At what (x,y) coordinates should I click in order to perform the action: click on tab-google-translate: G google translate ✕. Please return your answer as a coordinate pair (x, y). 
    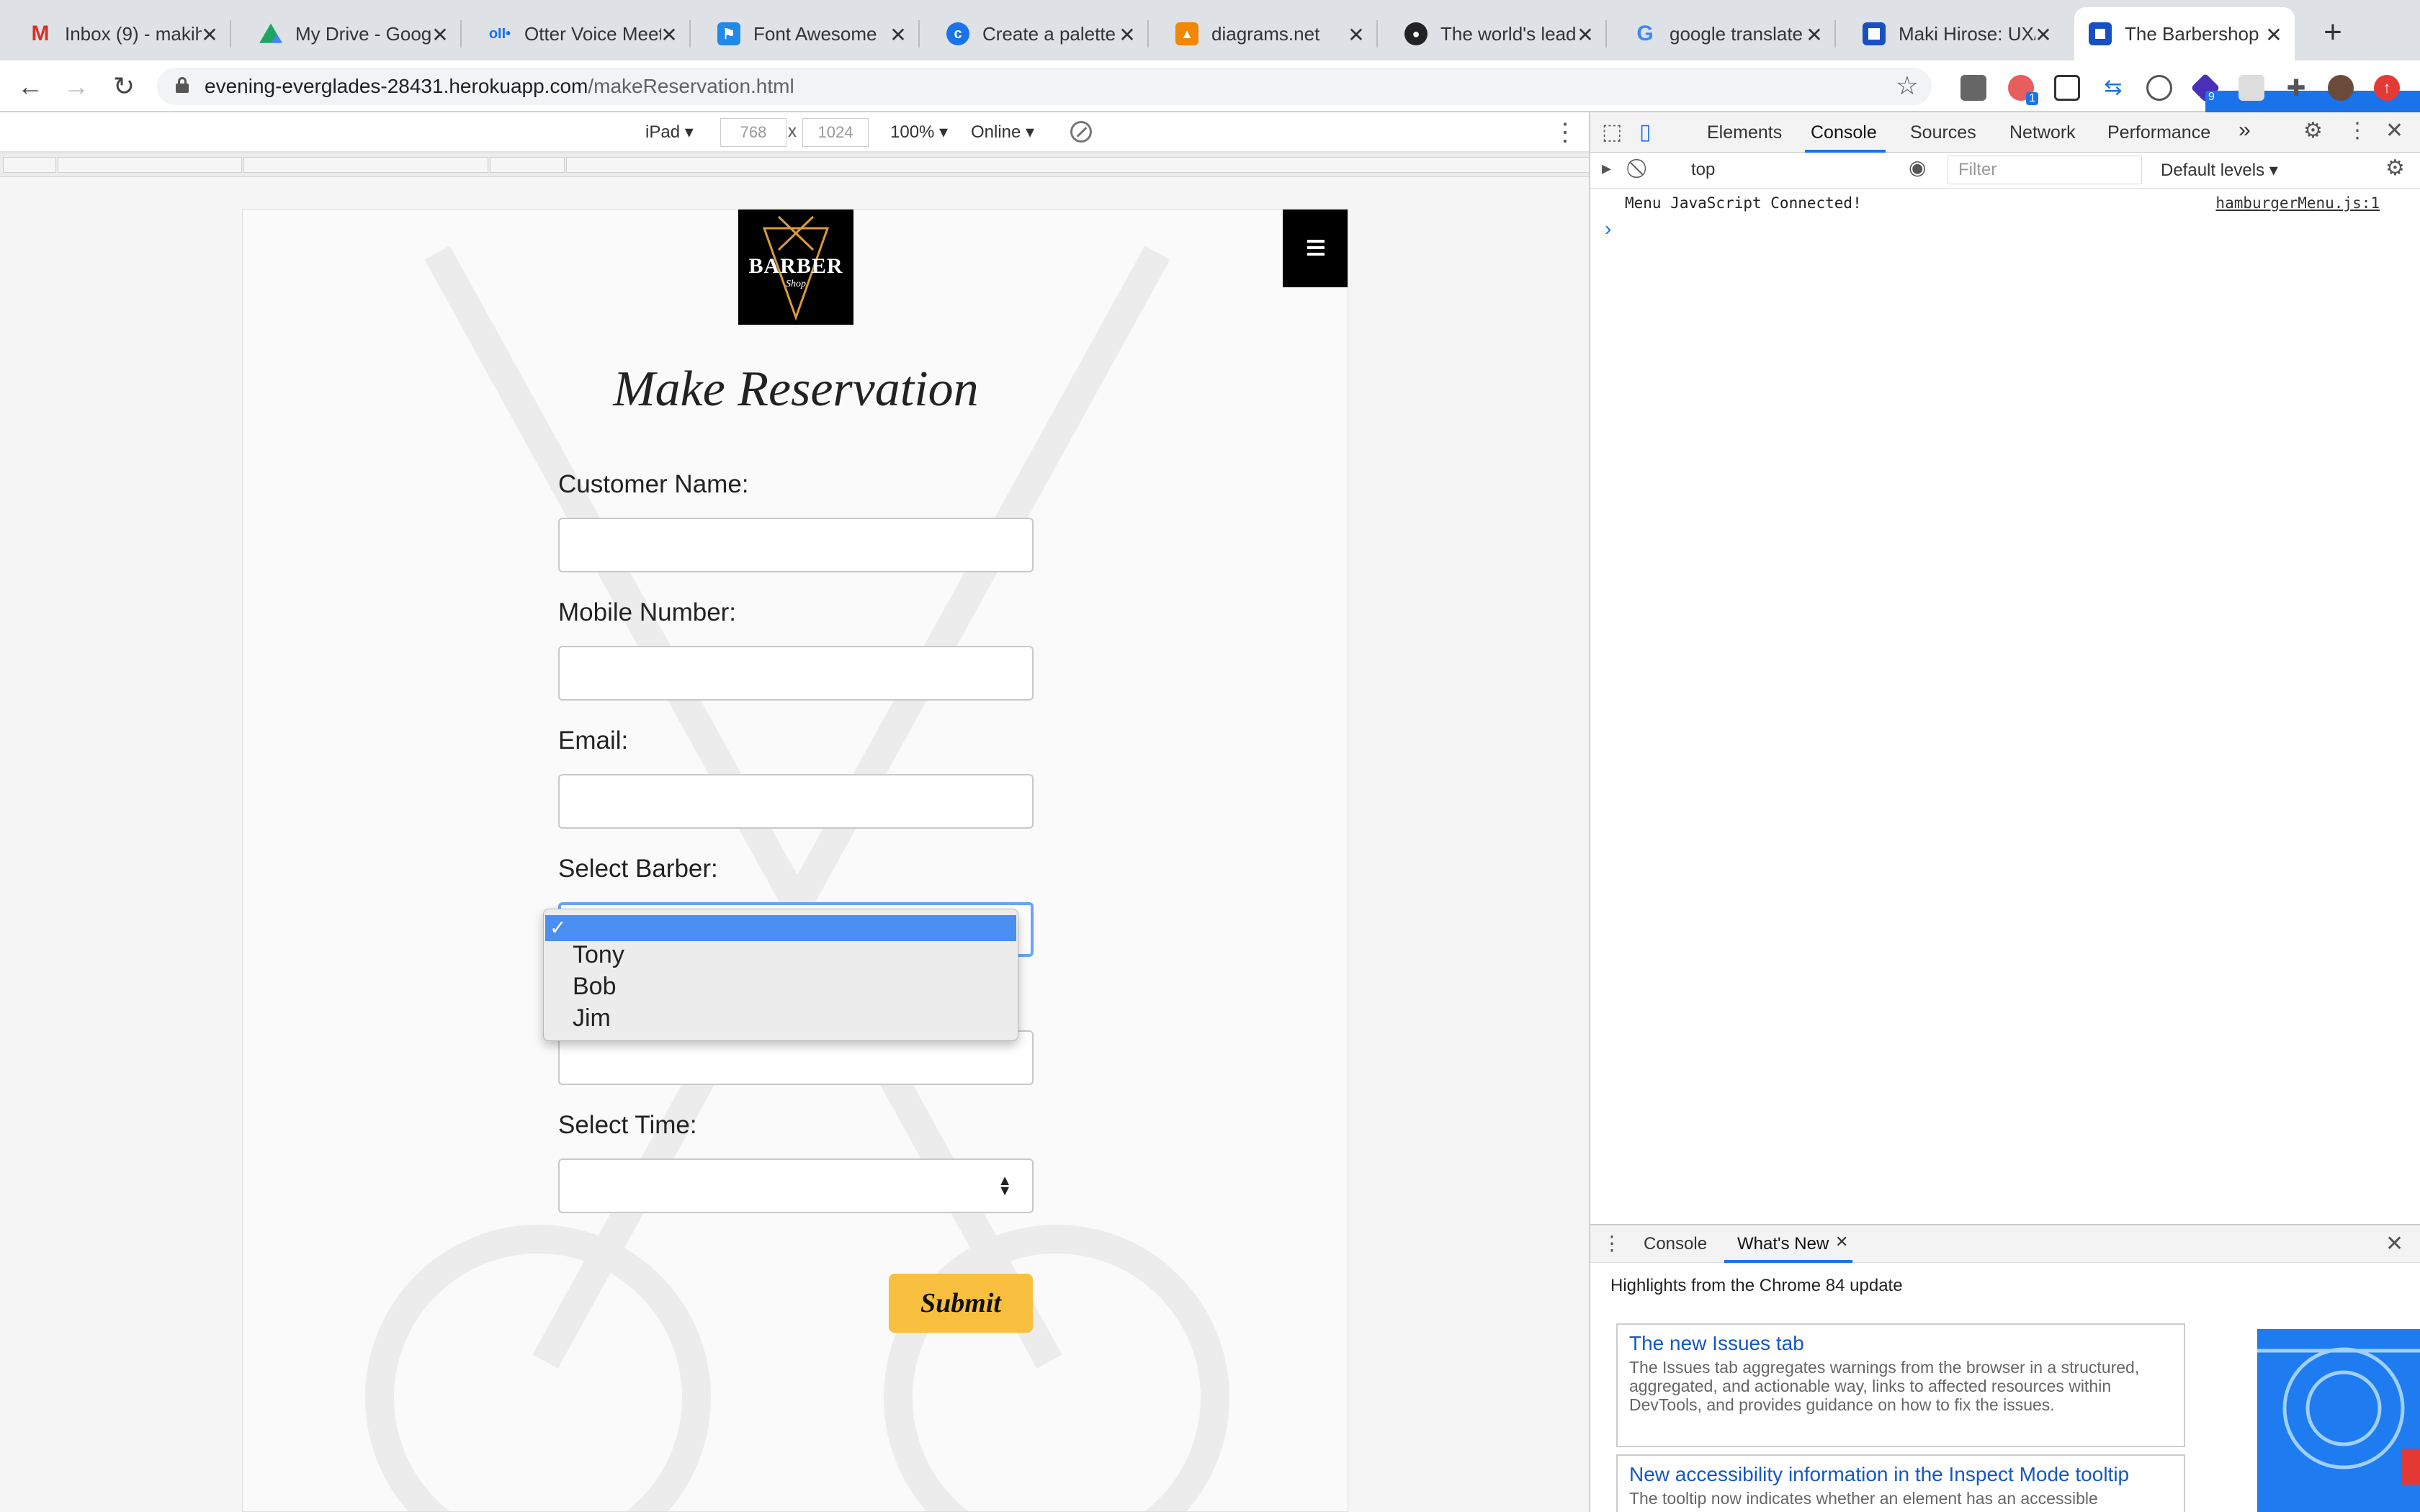
    Looking at the image, I should click on (1728, 33).